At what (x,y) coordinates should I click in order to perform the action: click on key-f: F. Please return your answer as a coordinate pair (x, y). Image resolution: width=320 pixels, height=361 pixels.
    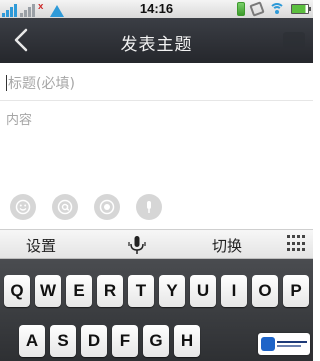
    Looking at the image, I should click on (125, 341).